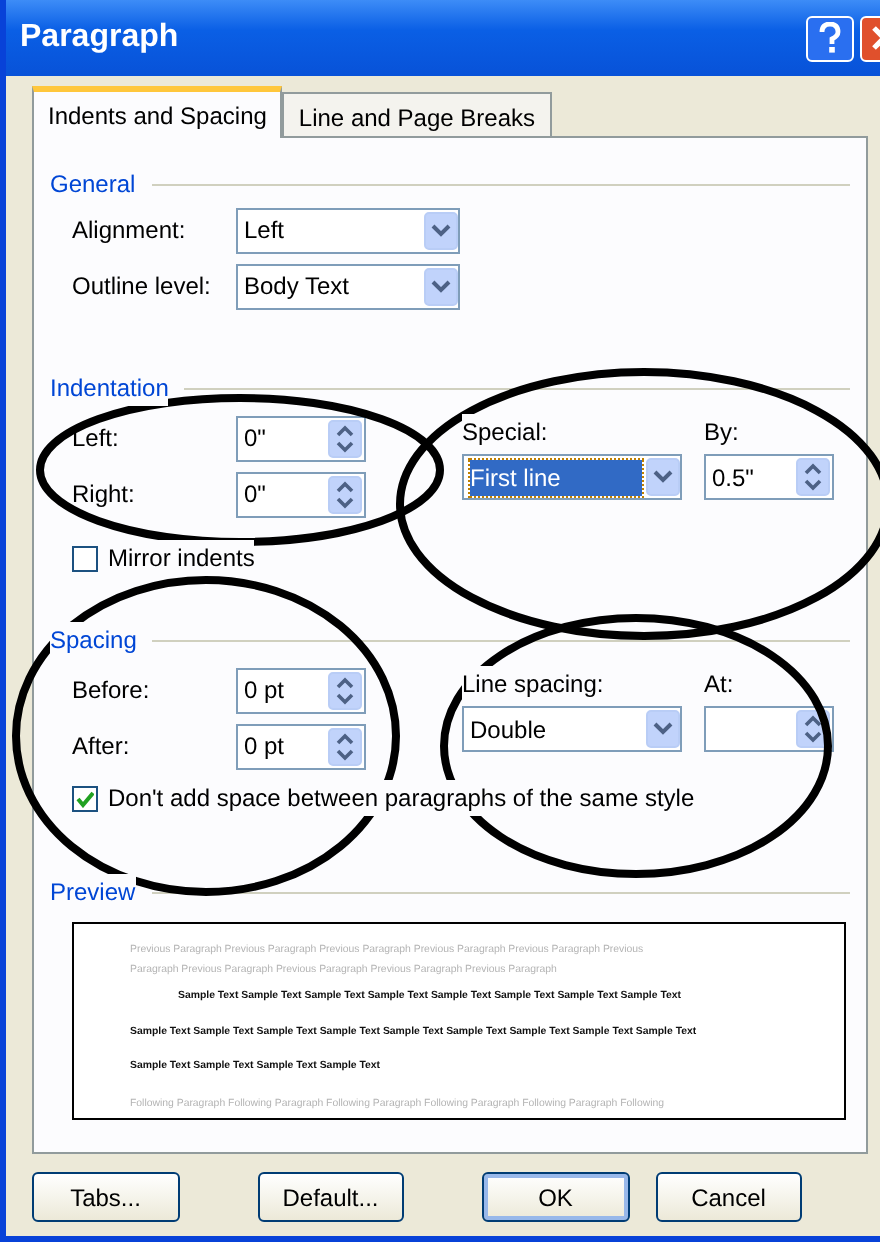  Describe the element at coordinates (769, 477) in the screenshot. I see `spin-field: 0.5"` at that location.